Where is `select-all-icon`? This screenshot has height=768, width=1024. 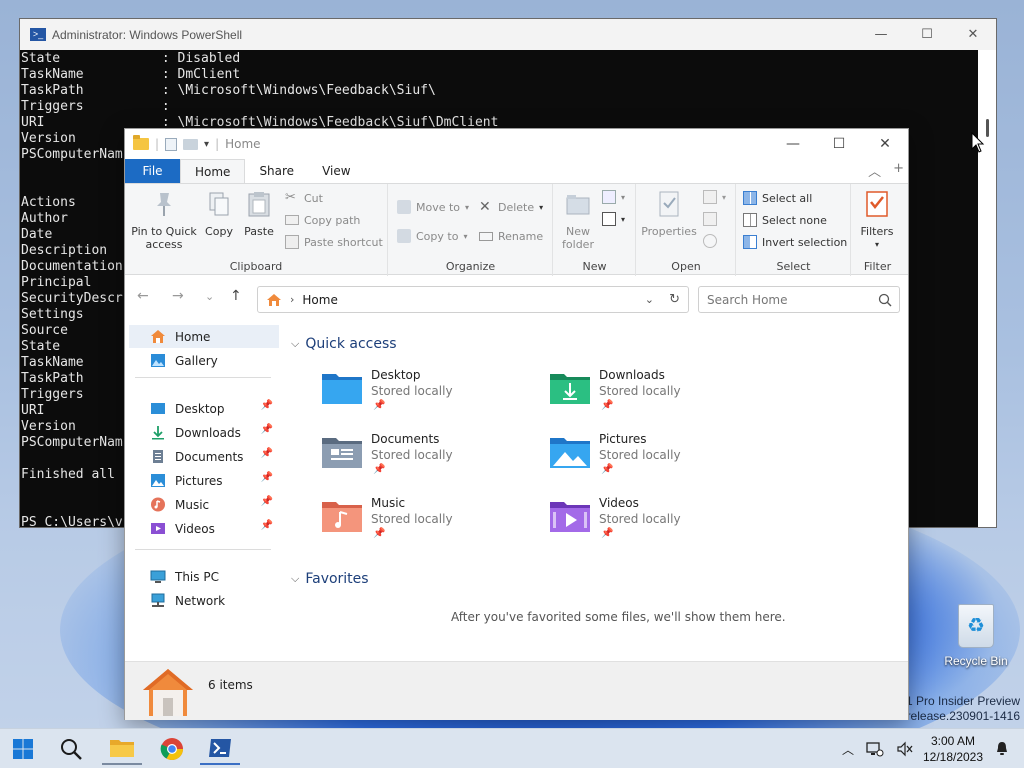 select-all-icon is located at coordinates (750, 198).